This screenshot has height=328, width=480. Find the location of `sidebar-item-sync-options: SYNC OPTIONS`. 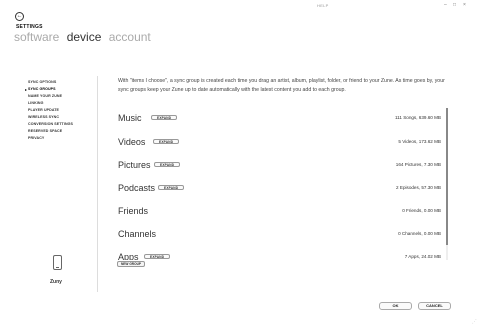

sidebar-item-sync-options: SYNC OPTIONS is located at coordinates (50, 82).